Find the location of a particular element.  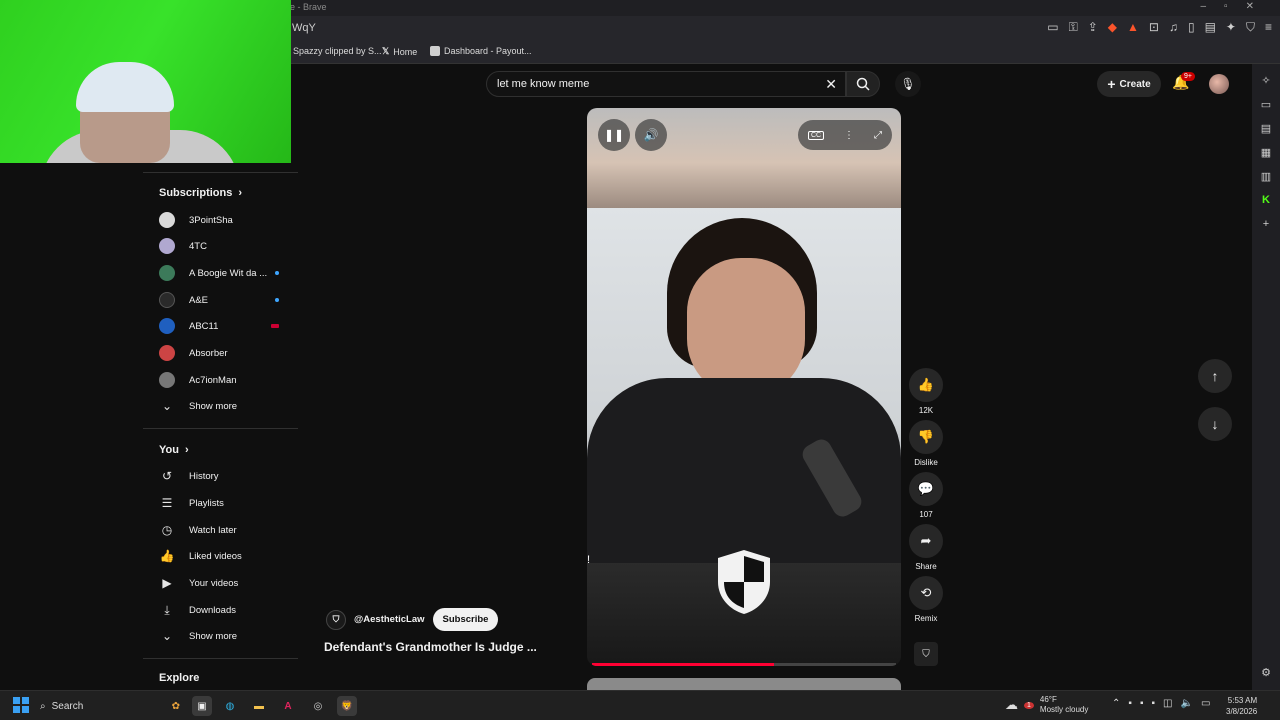

search-input: let me know meme is located at coordinates (543, 84).